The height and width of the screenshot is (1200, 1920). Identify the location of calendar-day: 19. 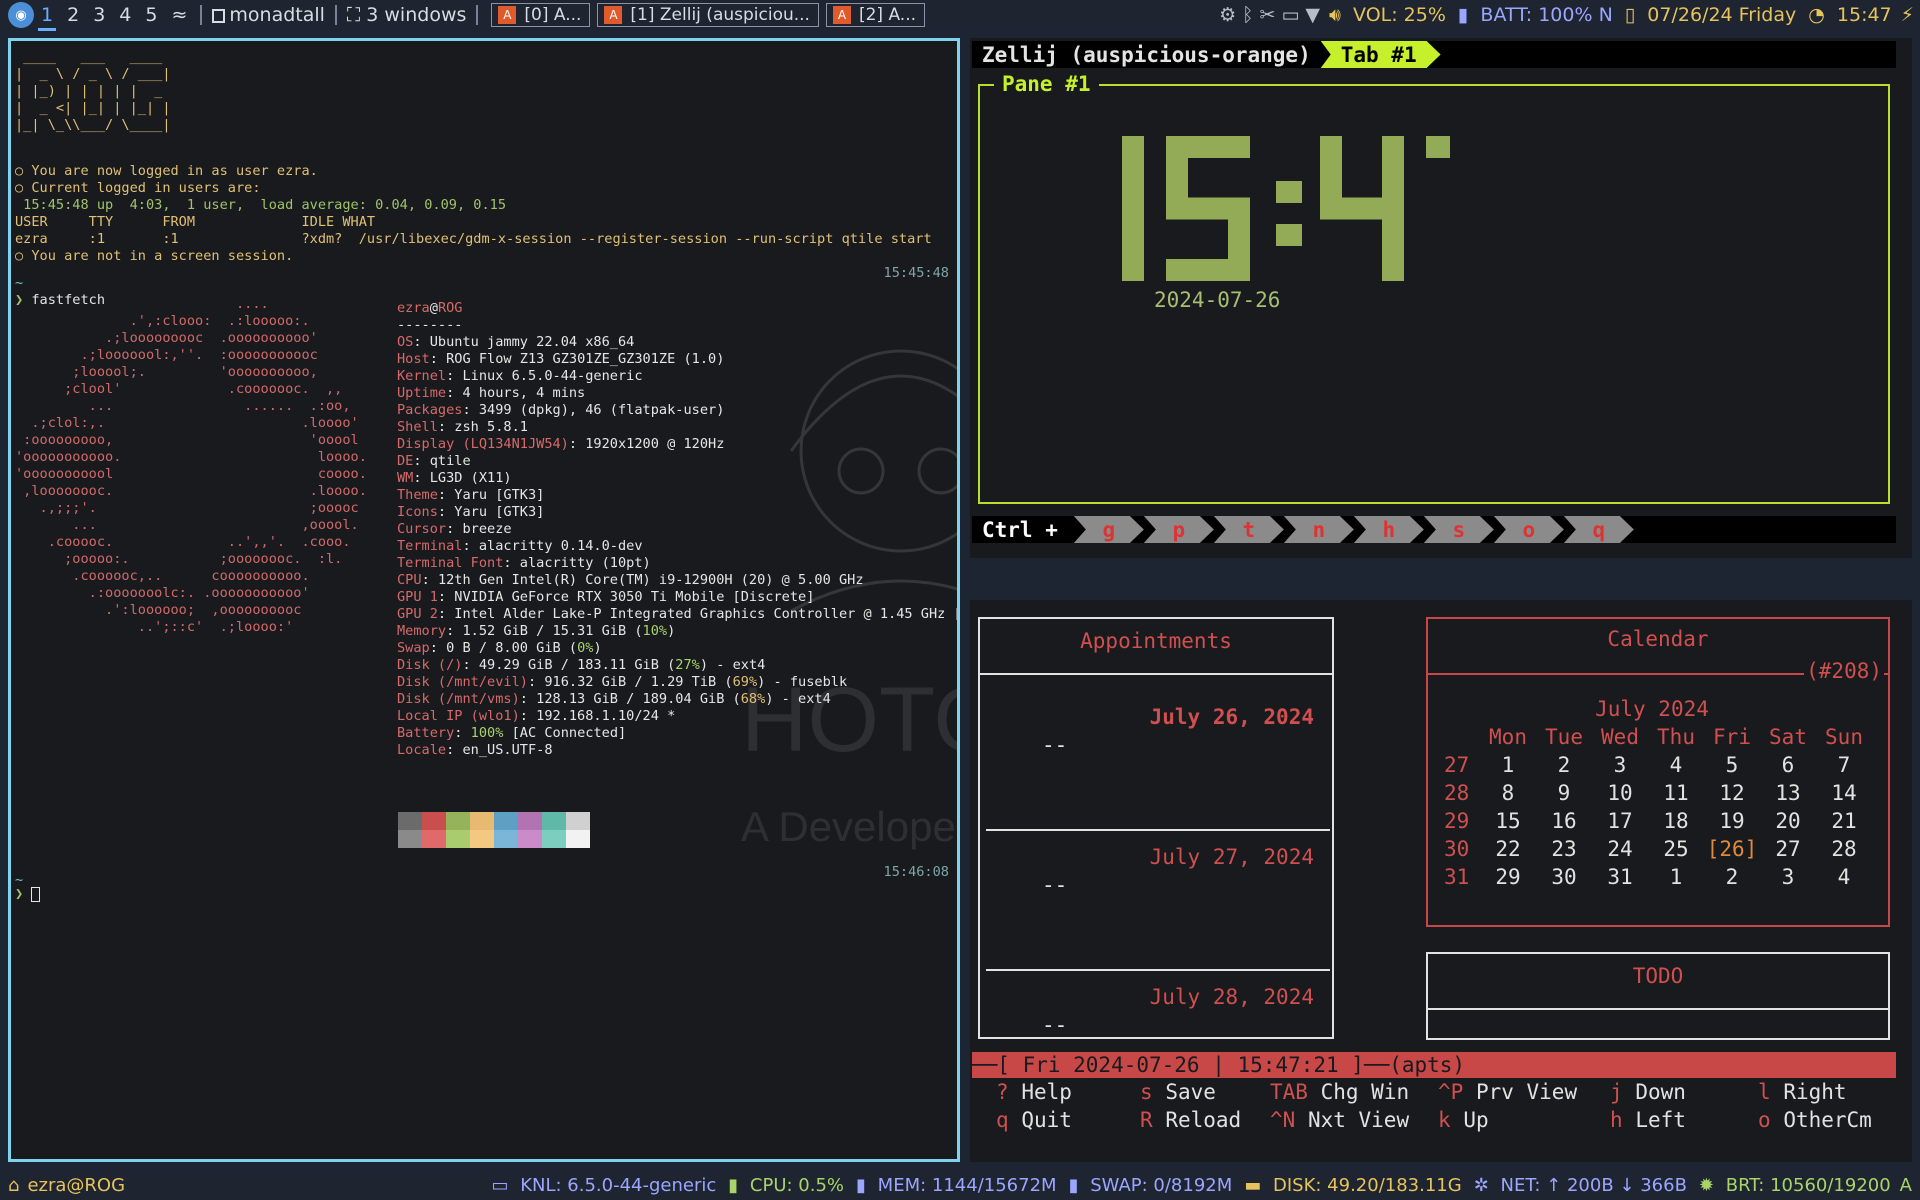
(1732, 821).